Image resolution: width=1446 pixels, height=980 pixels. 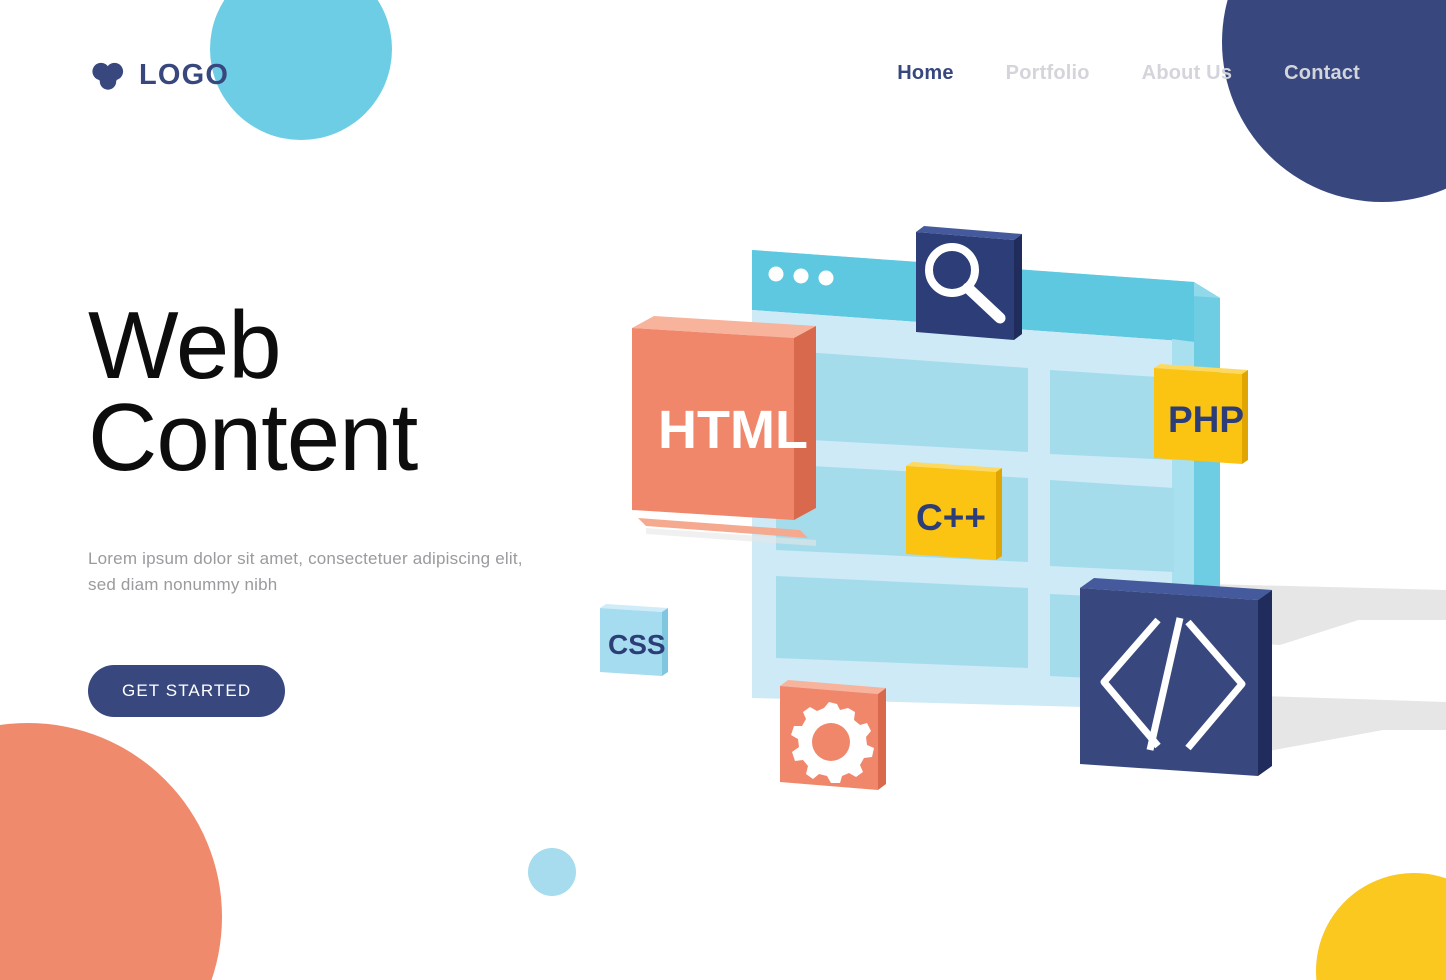 What do you see at coordinates (733, 430) in the screenshot?
I see `html-card-label: HTML` at bounding box center [733, 430].